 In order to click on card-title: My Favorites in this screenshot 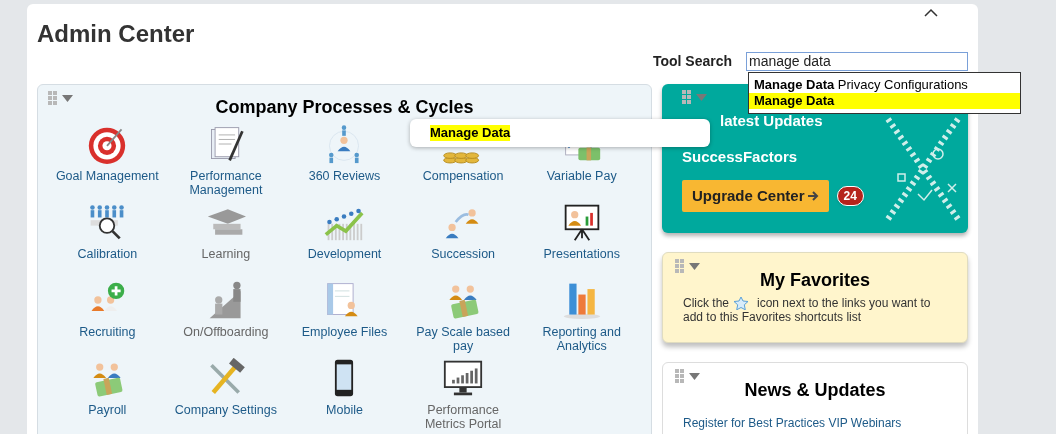, I will do `click(814, 280)`.